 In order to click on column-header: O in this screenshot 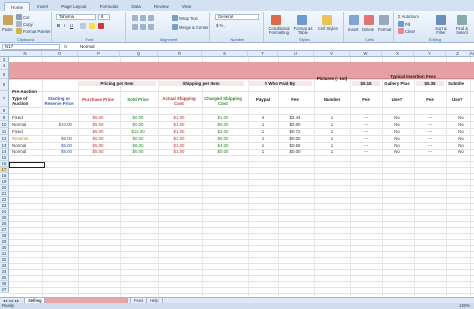, I will do `click(60, 54)`.